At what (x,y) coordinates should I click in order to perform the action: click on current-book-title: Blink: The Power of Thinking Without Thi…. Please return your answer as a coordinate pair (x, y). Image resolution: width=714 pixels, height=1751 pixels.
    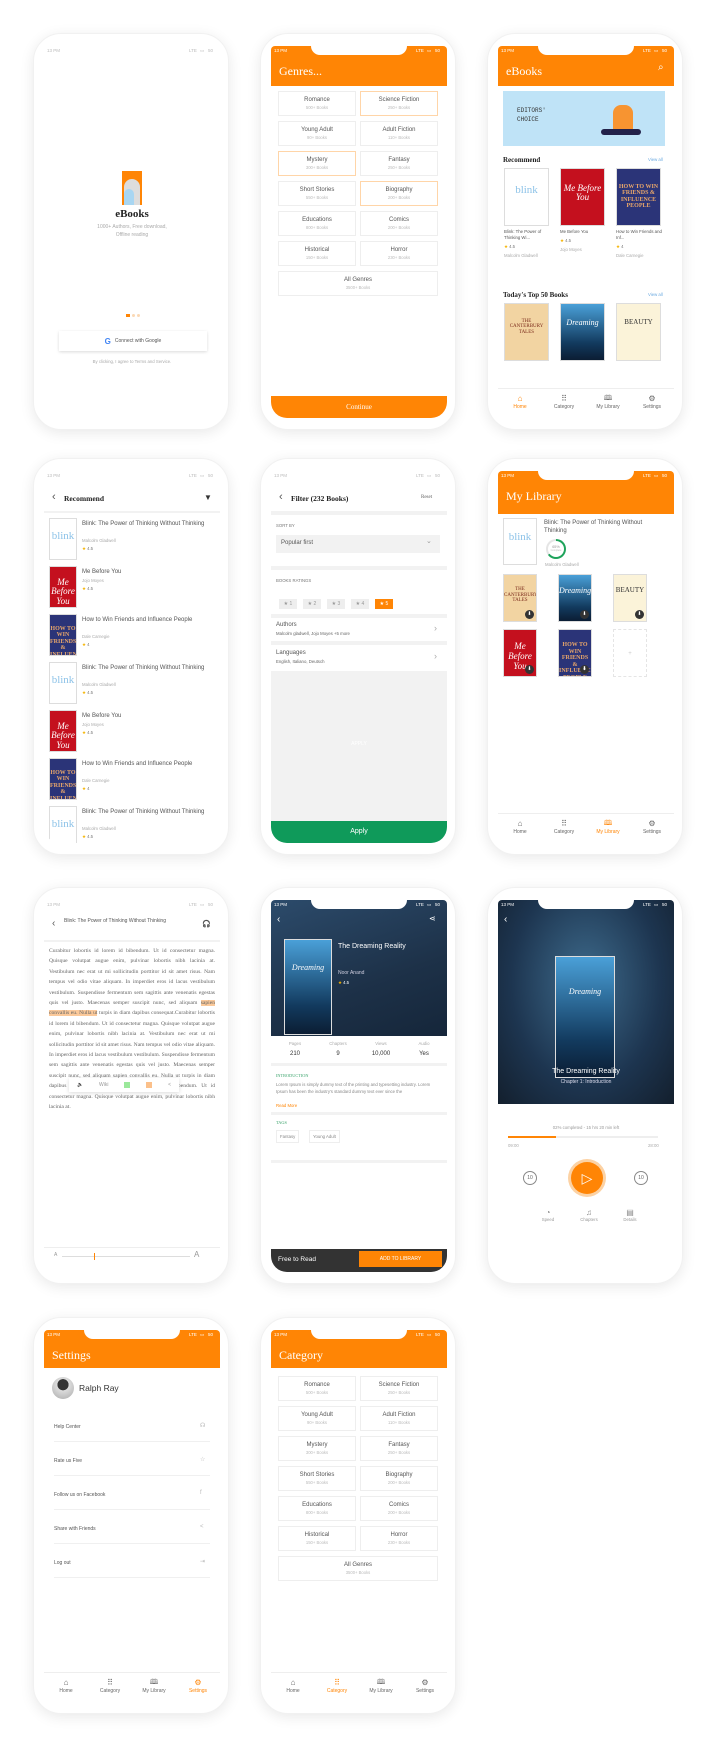
    Looking at the image, I should click on (604, 527).